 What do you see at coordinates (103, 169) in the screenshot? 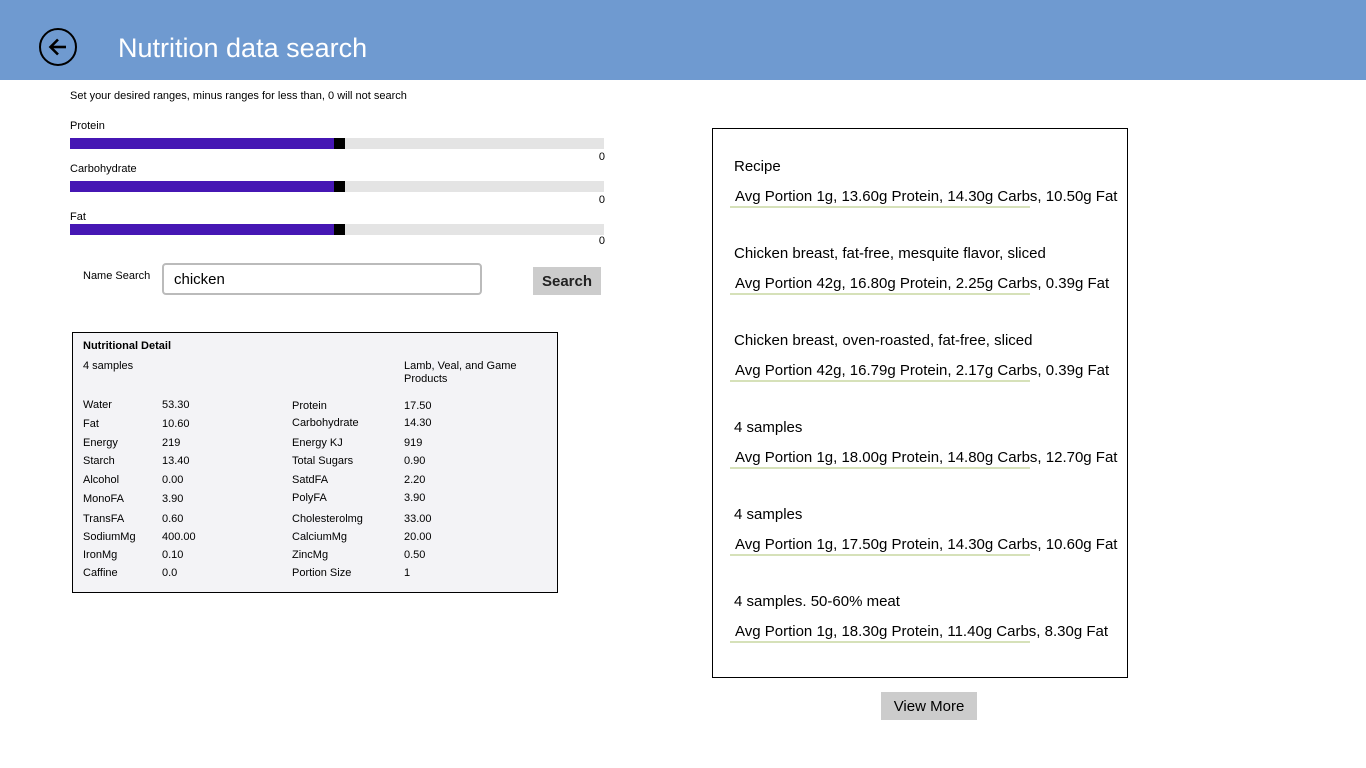
I see `carbohydrate-label: Carbohydrate` at bounding box center [103, 169].